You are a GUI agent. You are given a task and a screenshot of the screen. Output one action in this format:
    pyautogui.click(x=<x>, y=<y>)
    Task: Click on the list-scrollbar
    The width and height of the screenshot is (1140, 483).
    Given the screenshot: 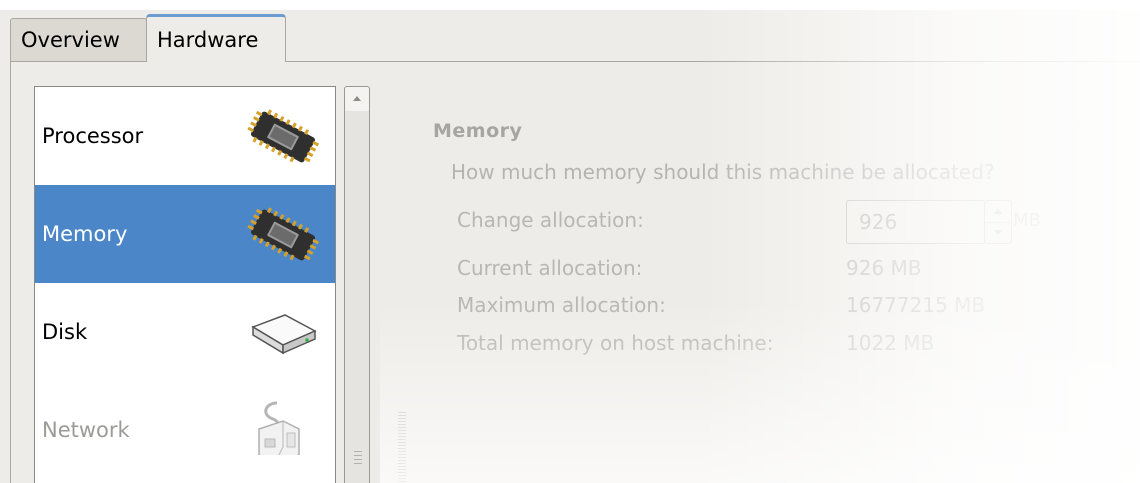 What is the action you would take?
    pyautogui.click(x=357, y=284)
    